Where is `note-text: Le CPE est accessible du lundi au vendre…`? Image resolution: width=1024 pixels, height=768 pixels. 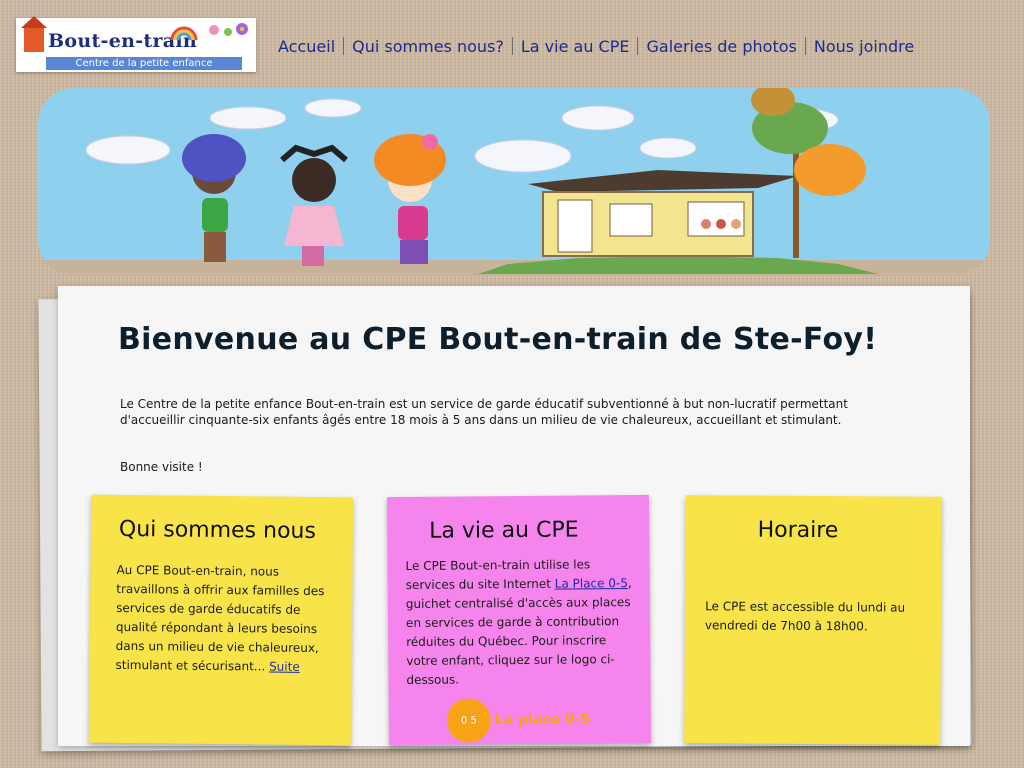 note-text: Le CPE est accessible du lundi au vendre… is located at coordinates (805, 616).